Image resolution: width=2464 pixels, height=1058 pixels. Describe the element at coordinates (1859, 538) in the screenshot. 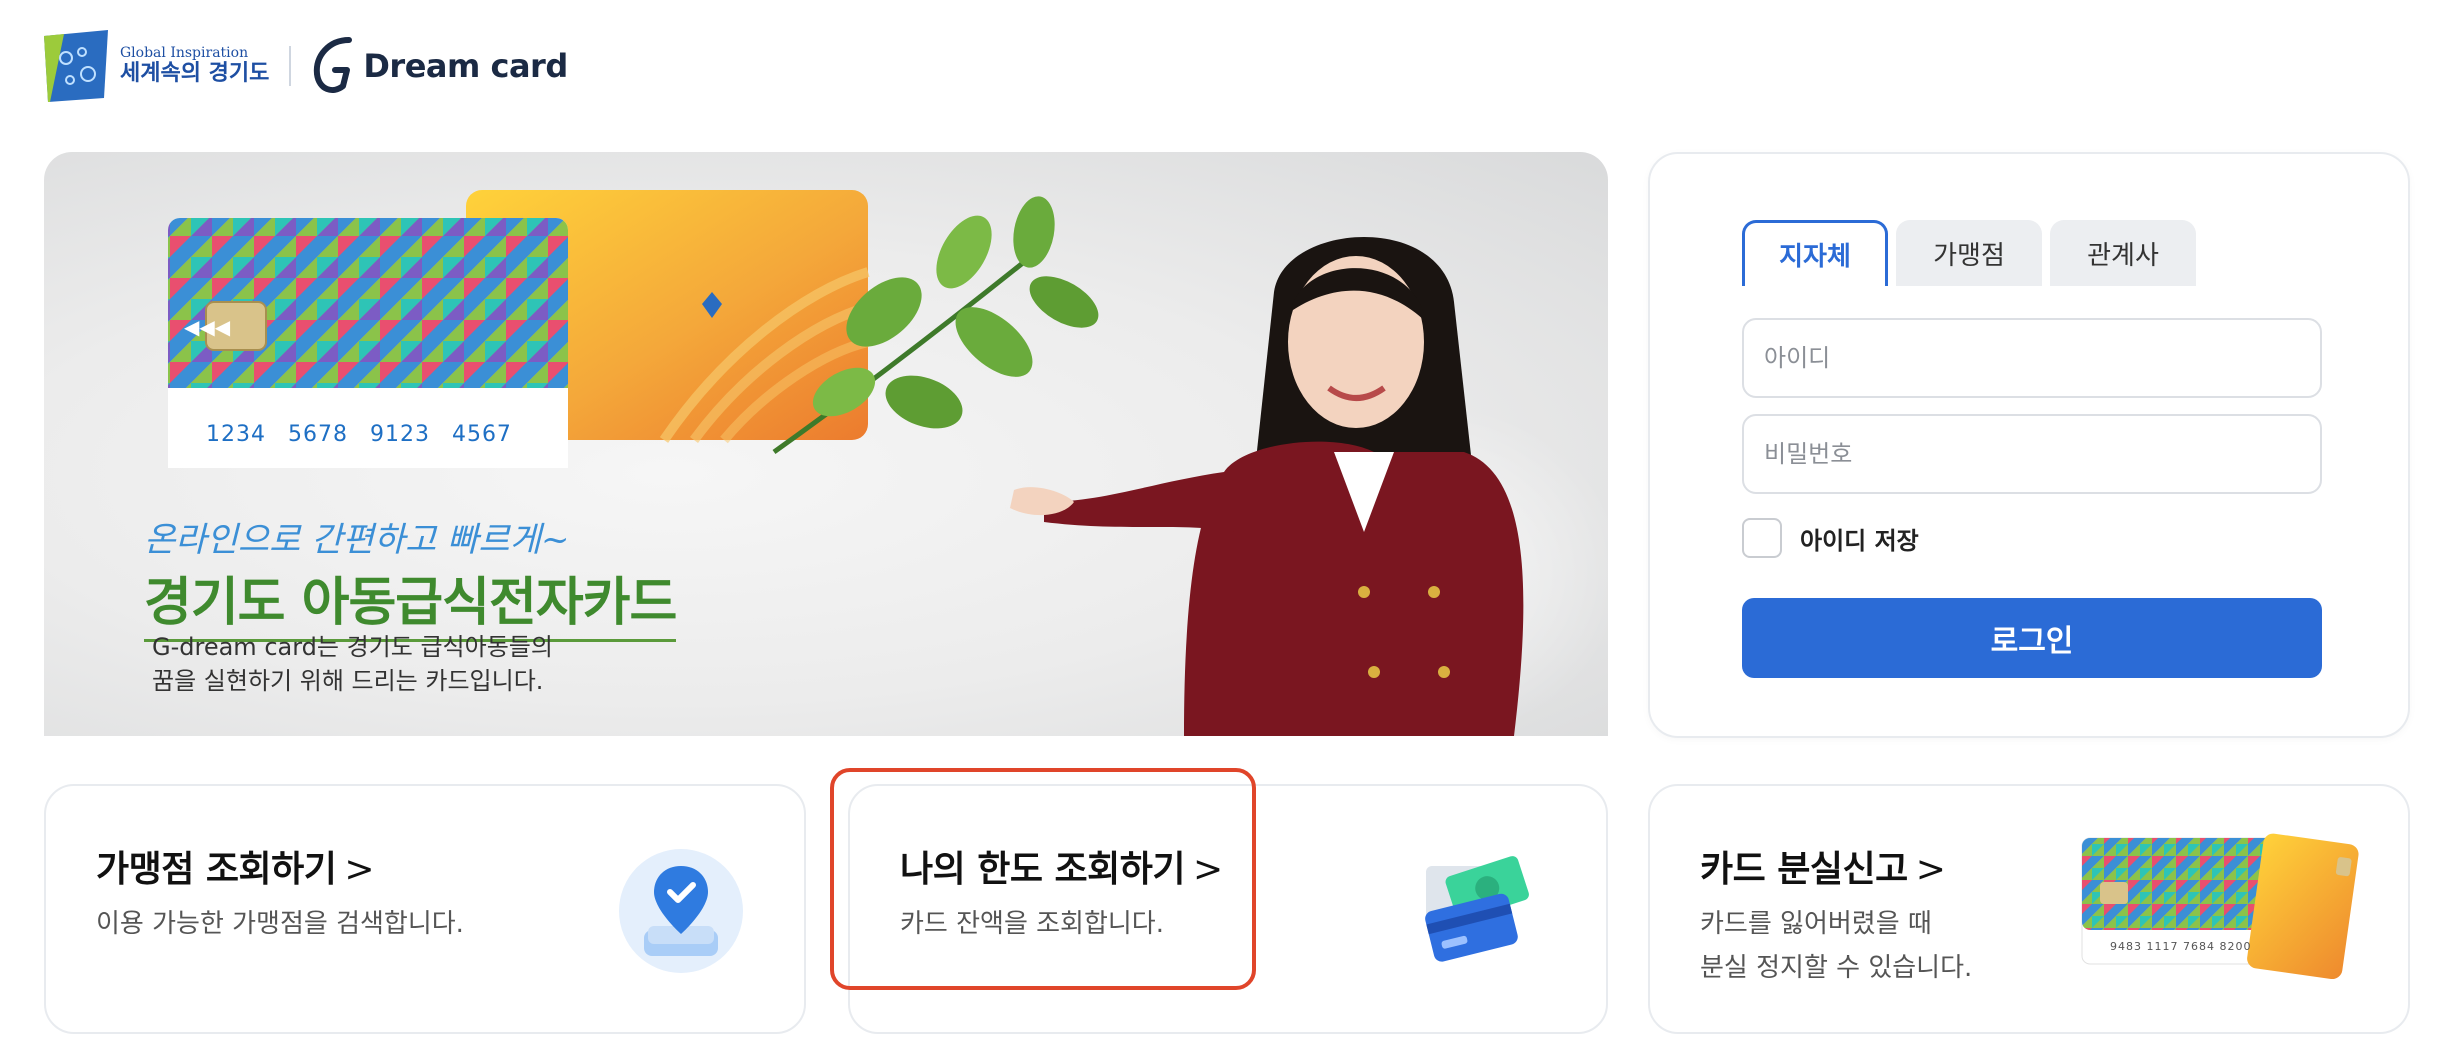

I see `remember-id-label: 아이디 저장` at that location.